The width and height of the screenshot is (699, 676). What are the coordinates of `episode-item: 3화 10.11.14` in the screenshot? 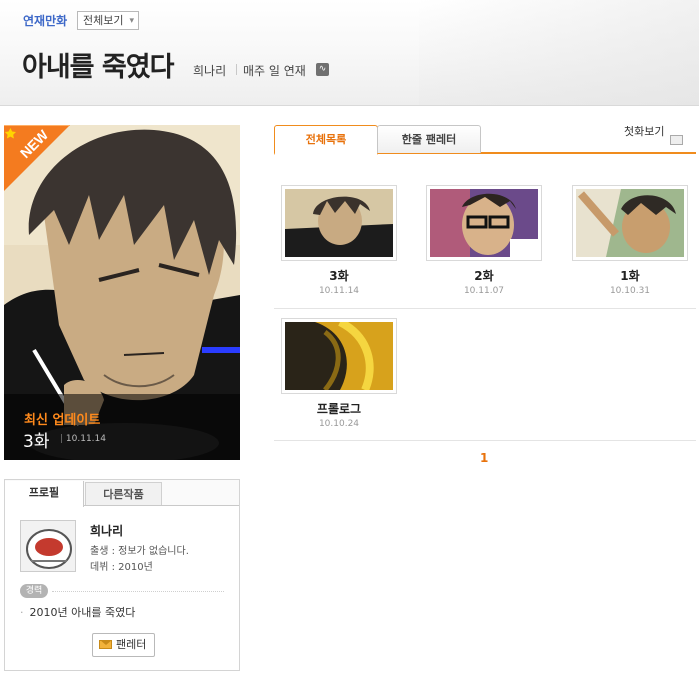 It's located at (339, 240).